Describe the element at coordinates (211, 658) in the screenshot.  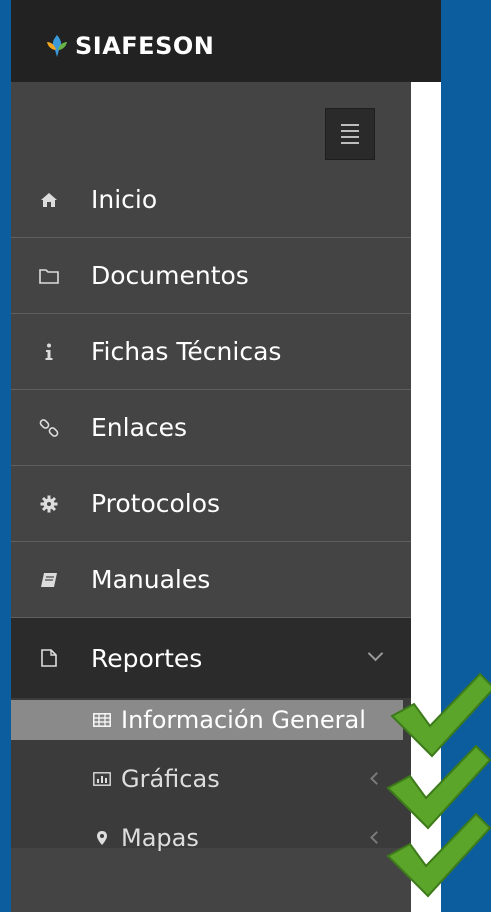
I see `sidebar-item-reportes: Reportes` at that location.